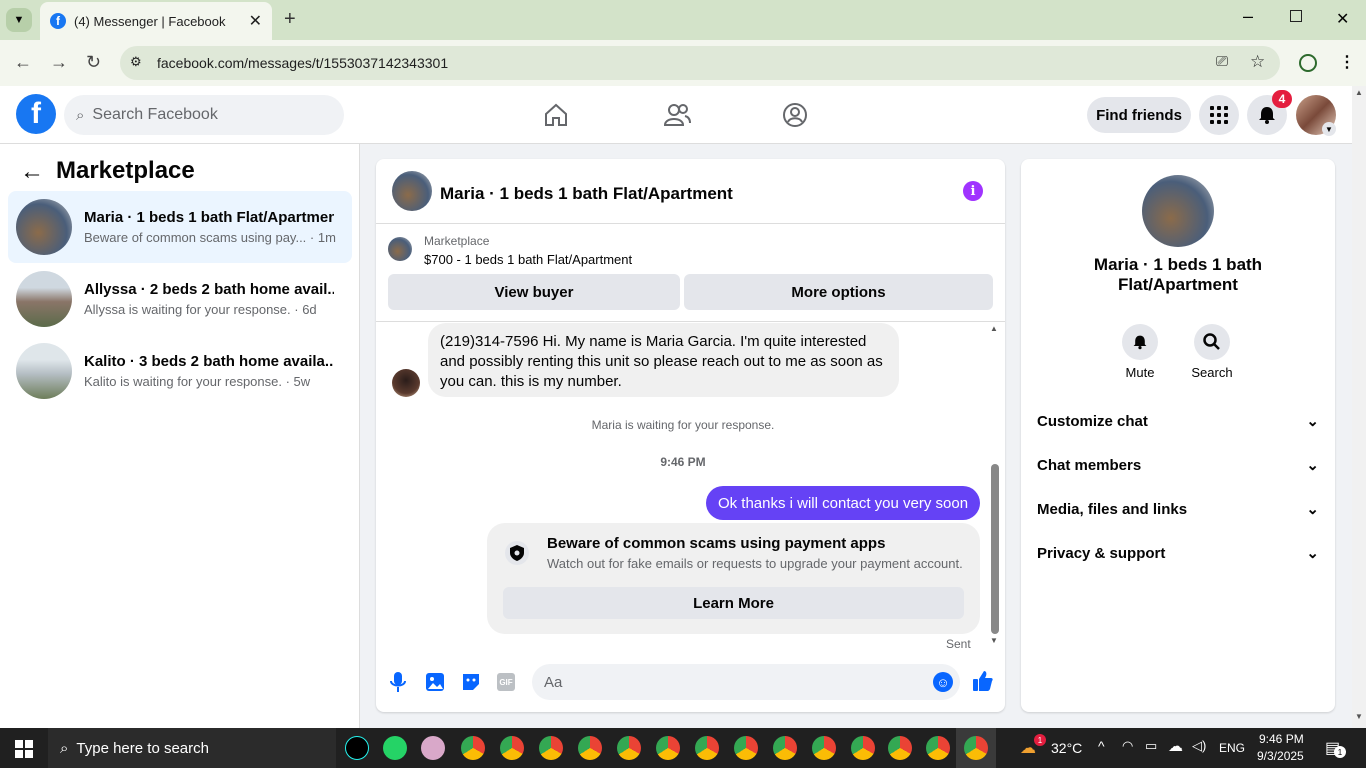 The width and height of the screenshot is (1366, 768). I want to click on more-options-button: More options, so click(838, 292).